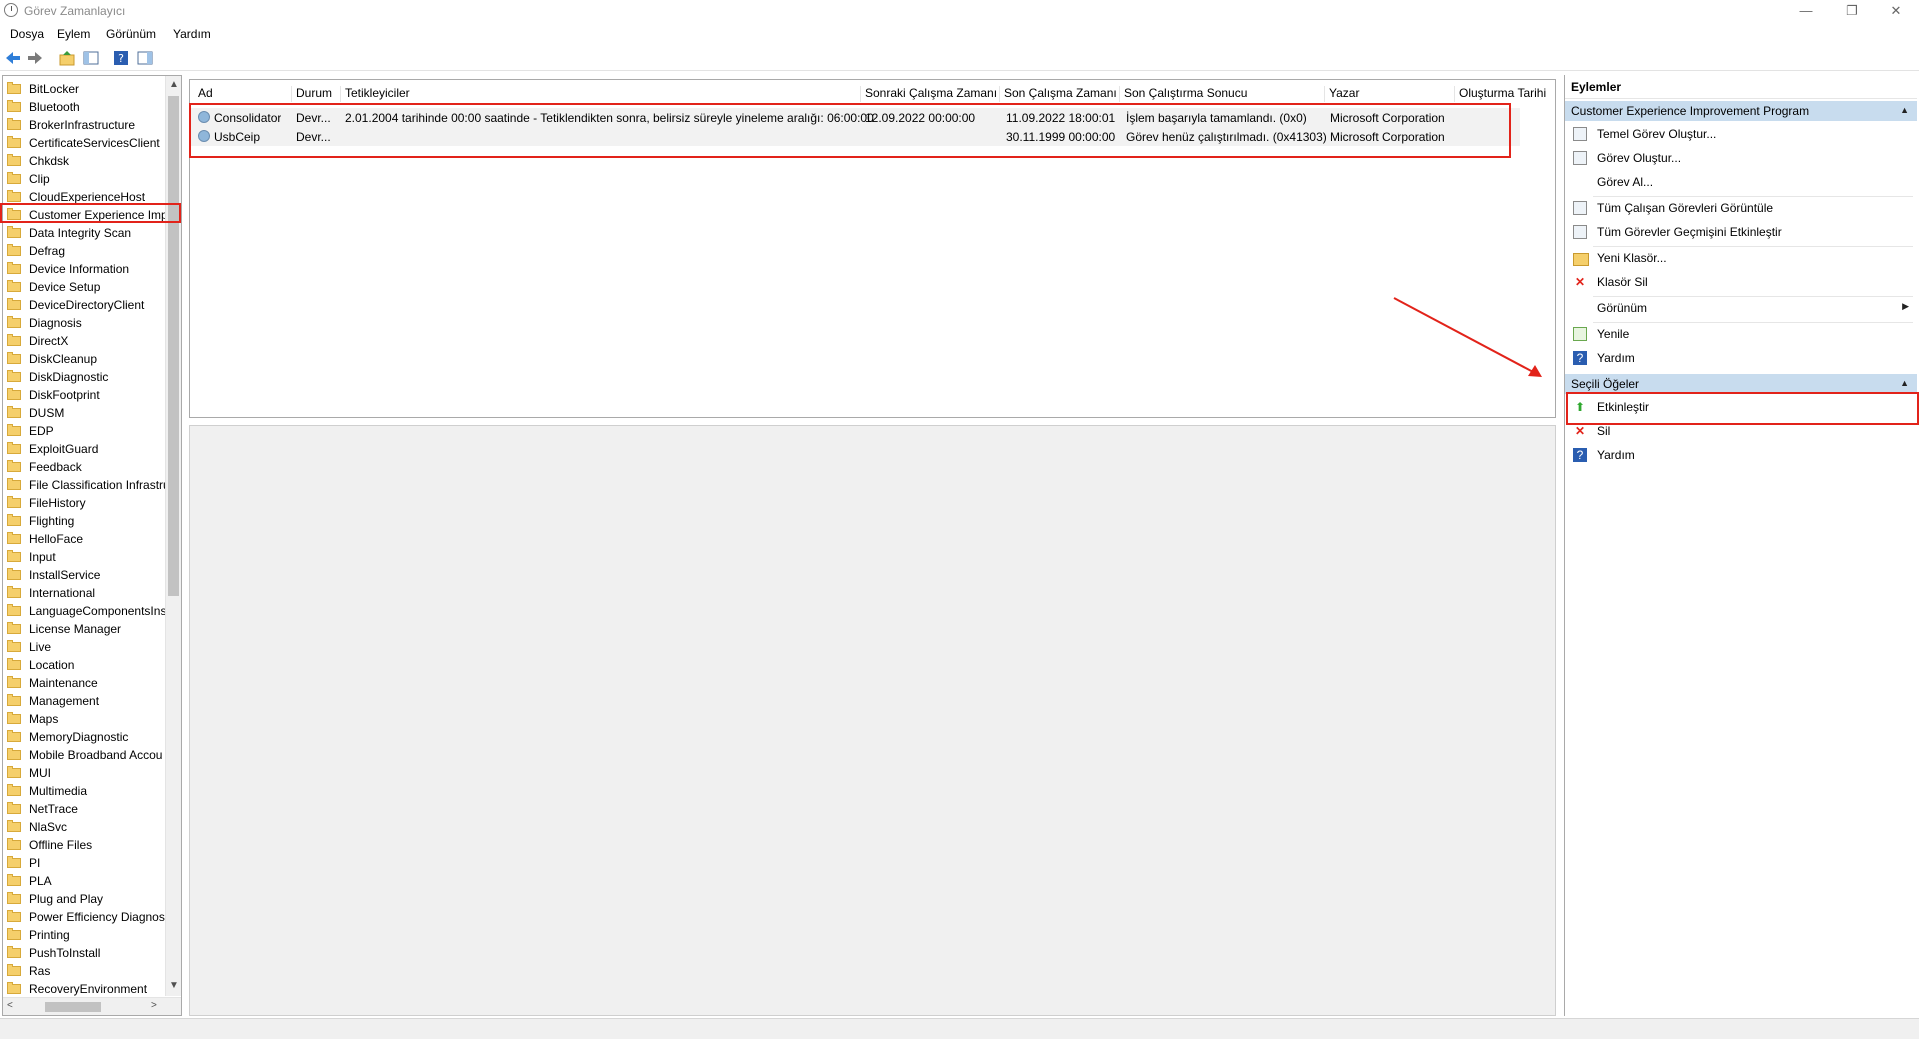  Describe the element at coordinates (1741, 334) in the screenshot. I see `action-s1-8: Yenile` at that location.